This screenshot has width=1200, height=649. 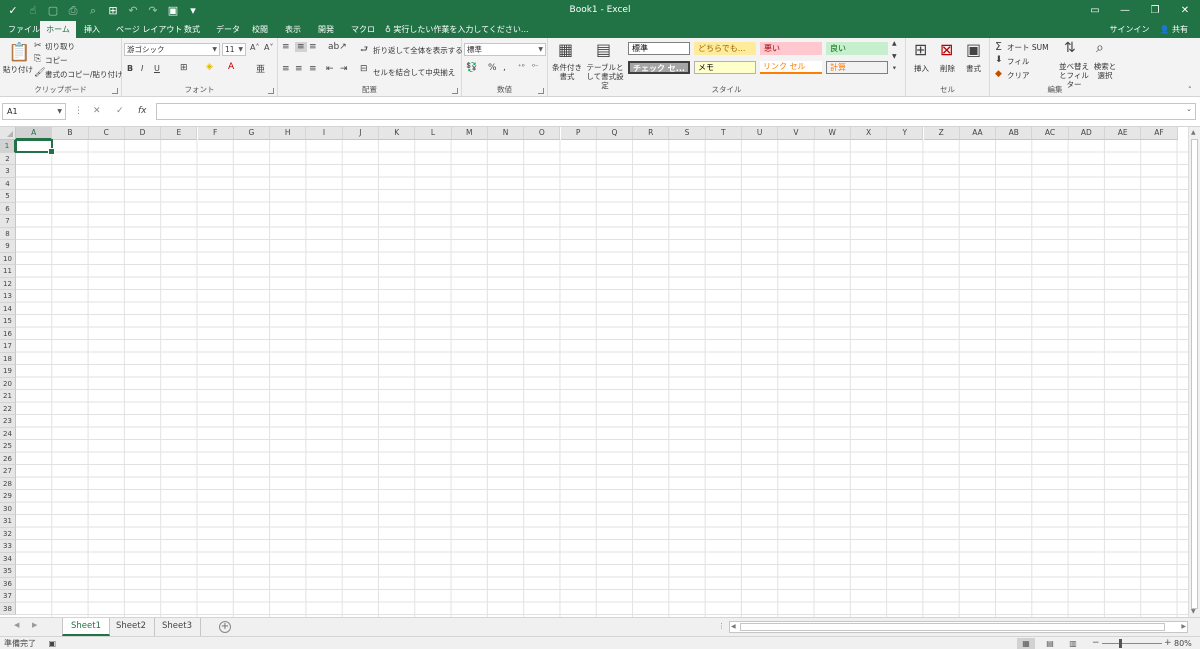 I want to click on row-header-8: 8, so click(x=8, y=233).